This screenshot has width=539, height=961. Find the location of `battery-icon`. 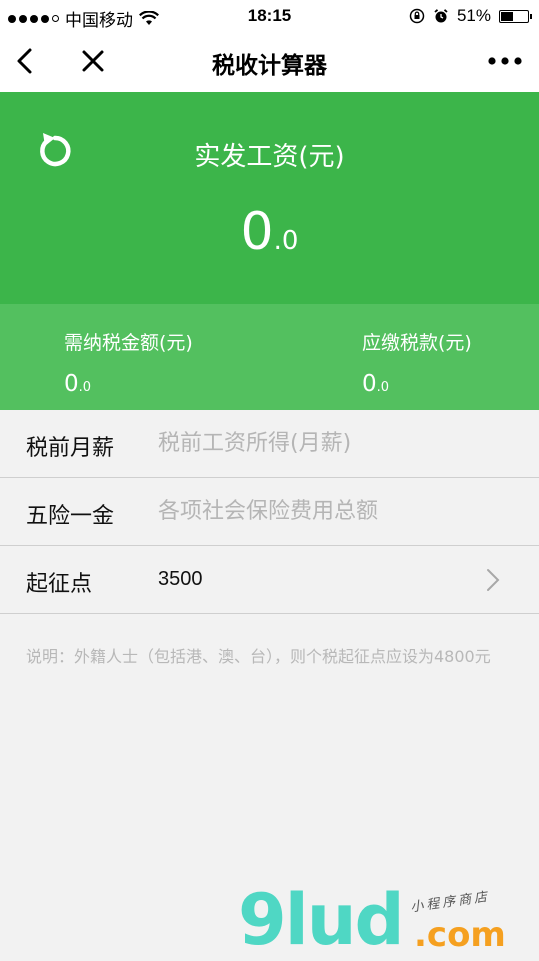

battery-icon is located at coordinates (515, 16).